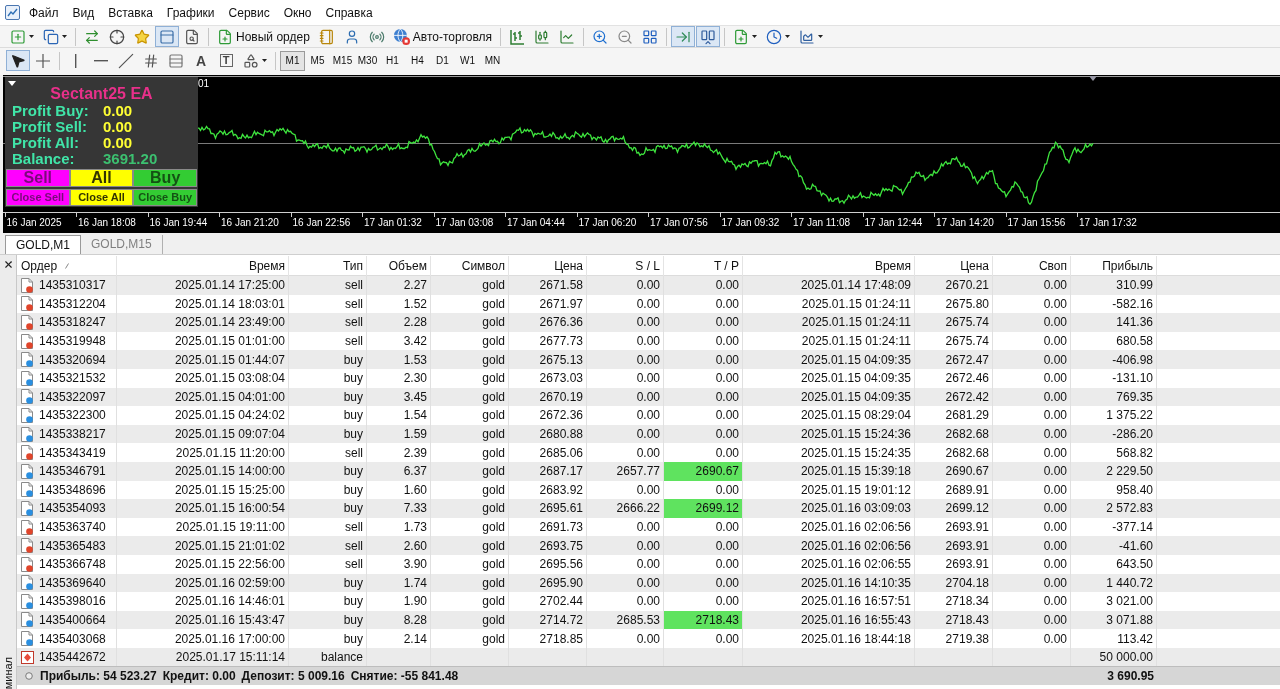 This screenshot has height=689, width=1280. Describe the element at coordinates (954, 322) in the screenshot. I see `table-cell: 2675.74` at that location.